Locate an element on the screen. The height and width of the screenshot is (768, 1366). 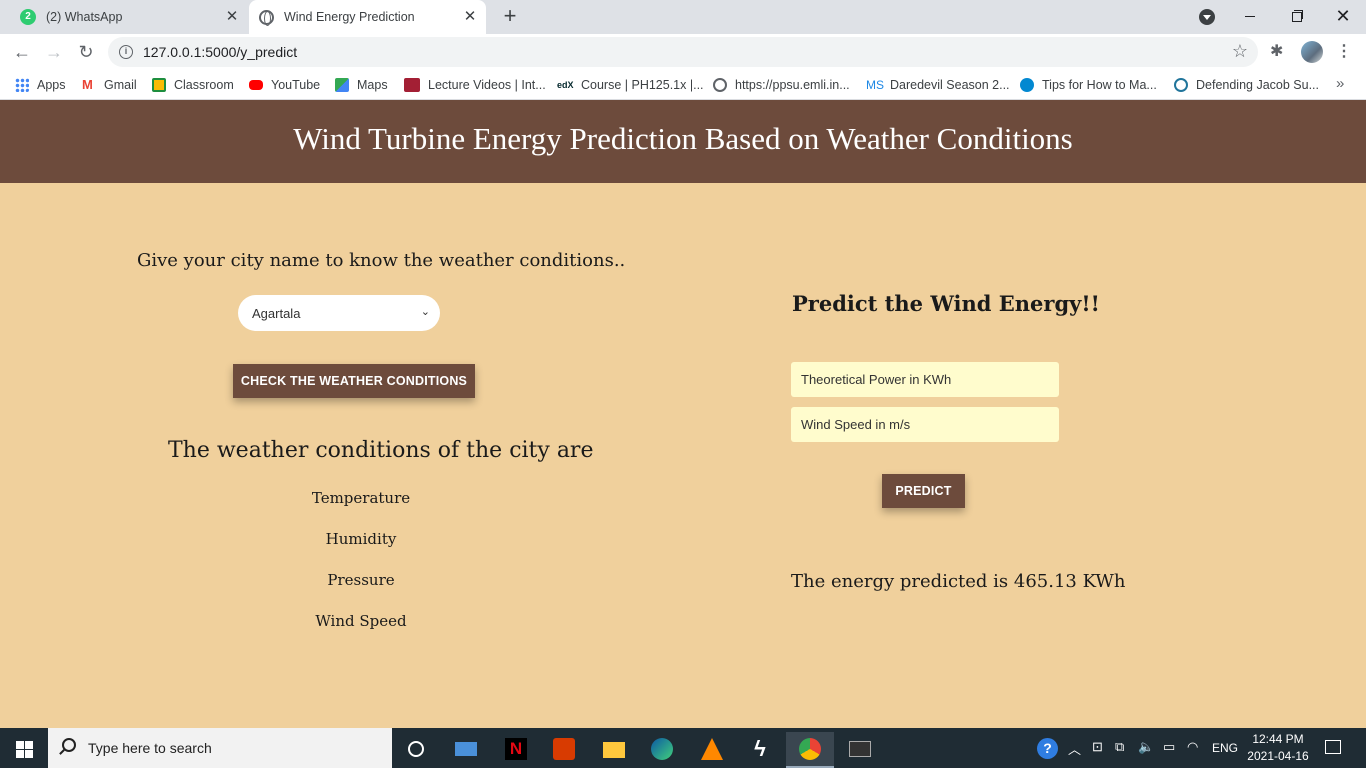
language-indicator: ENG is located at coordinates (1225, 748).